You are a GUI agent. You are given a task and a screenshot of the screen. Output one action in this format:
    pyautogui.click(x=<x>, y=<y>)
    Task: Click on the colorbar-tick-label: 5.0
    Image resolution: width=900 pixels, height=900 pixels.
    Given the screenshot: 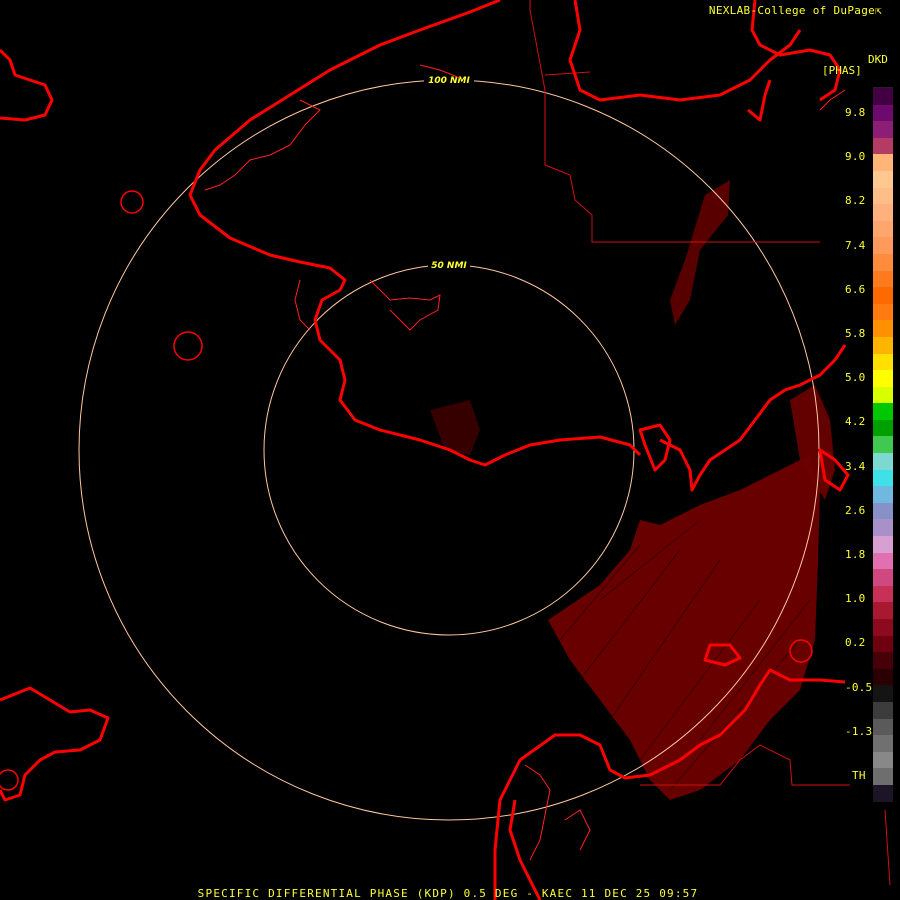 What is the action you would take?
    pyautogui.click(x=855, y=378)
    